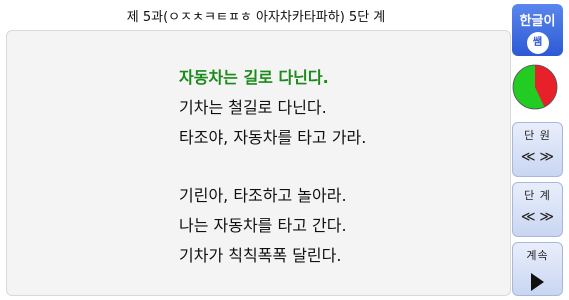 The image size is (569, 300). What do you see at coordinates (537, 43) in the screenshot?
I see `logo-seal: 쌤` at bounding box center [537, 43].